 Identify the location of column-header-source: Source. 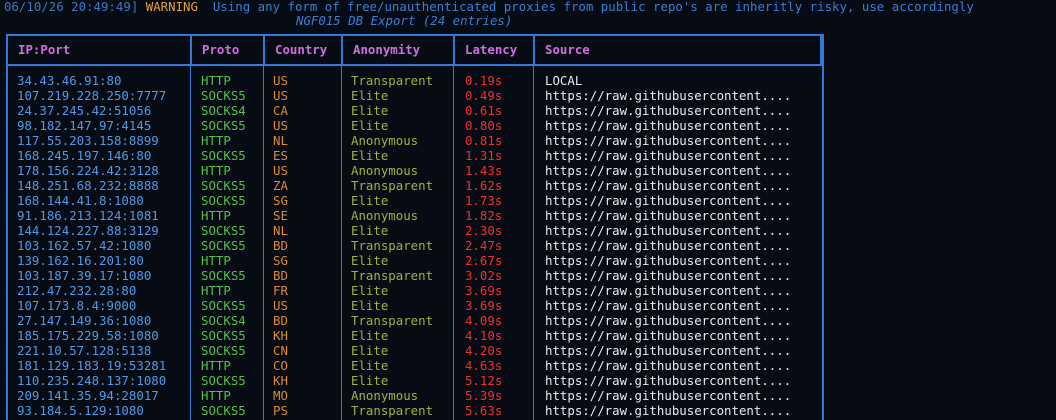
(677, 50).